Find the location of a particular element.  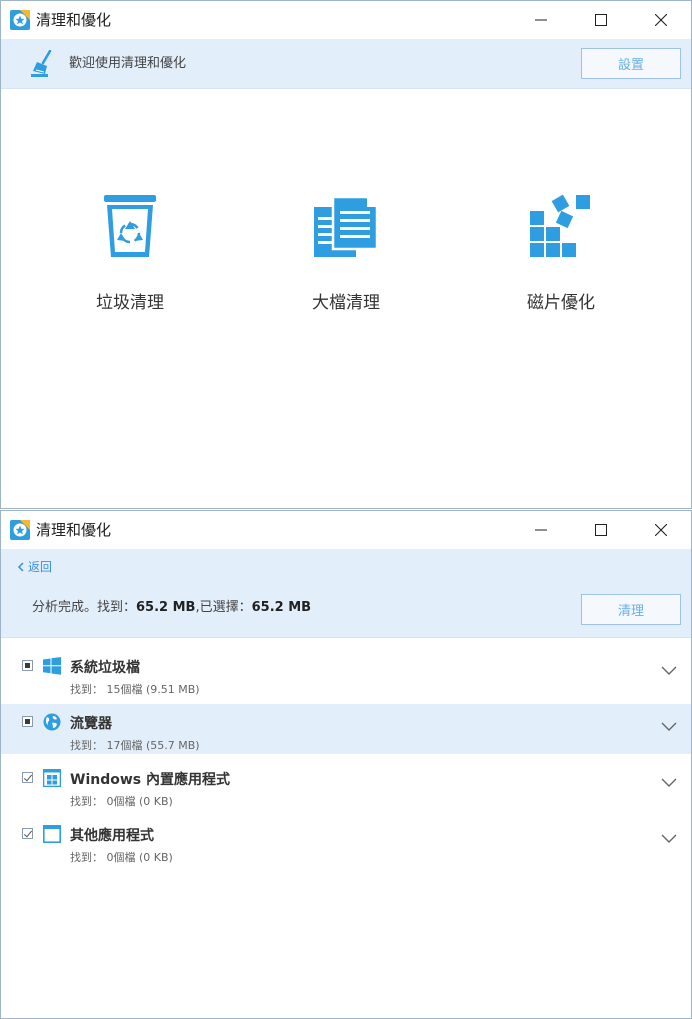

category-detail: 找到： 17個檔 (55.7 MB) is located at coordinates (135, 745).